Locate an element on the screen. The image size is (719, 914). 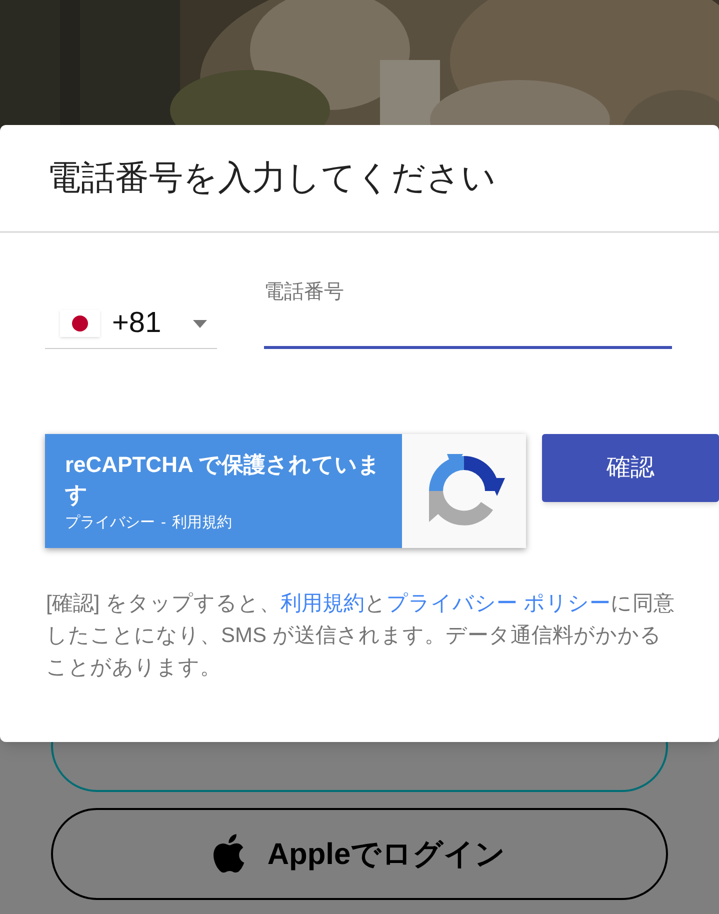
country-code-selector: +81 is located at coordinates (131, 324).